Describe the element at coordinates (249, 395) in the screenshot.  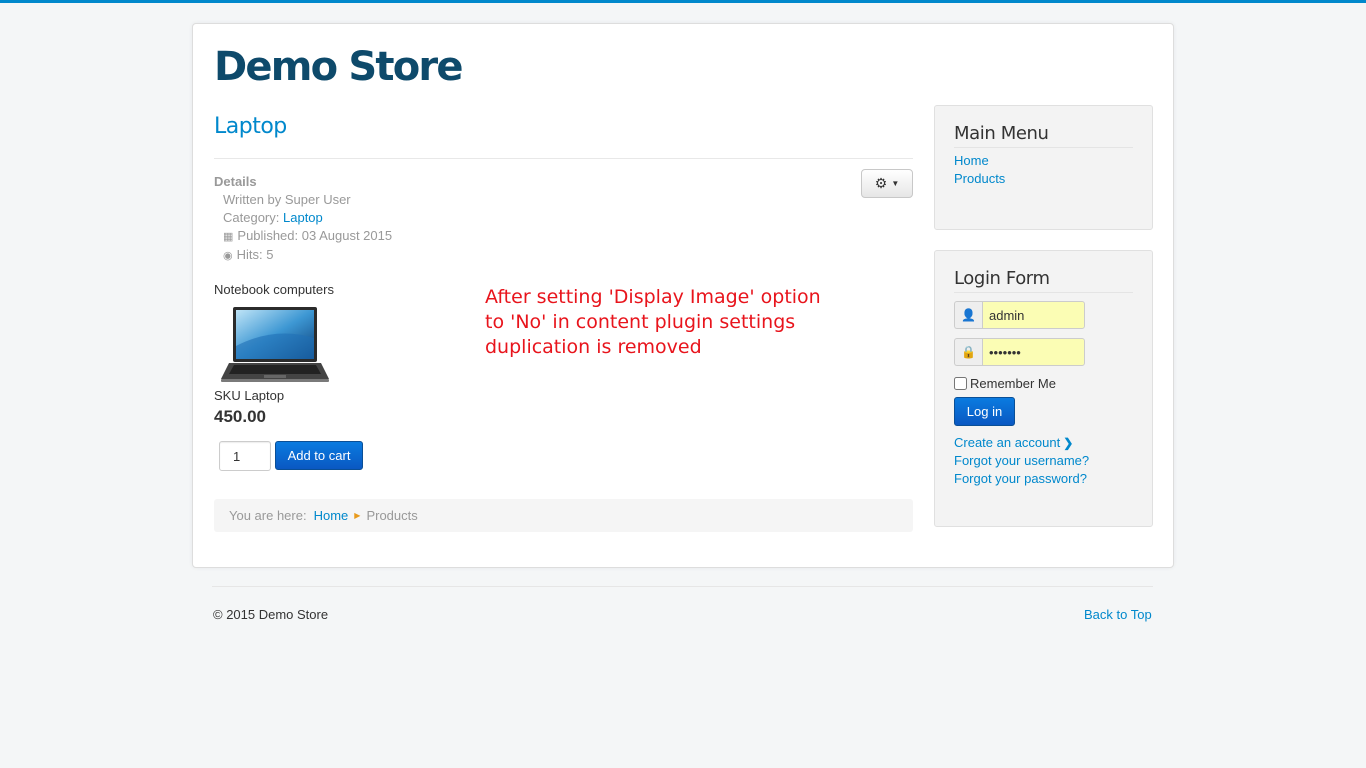
I see `product-sku: SKU Laptop` at that location.